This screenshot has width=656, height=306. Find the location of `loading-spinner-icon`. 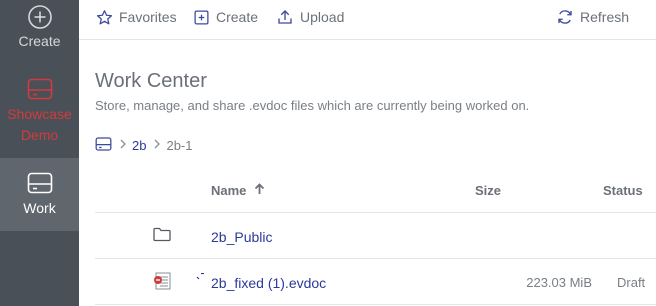

loading-spinner-icon is located at coordinates (201, 277).